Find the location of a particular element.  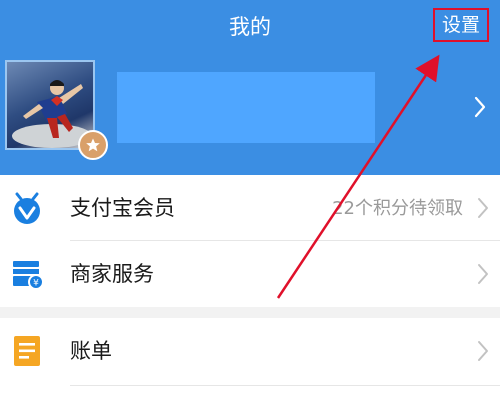

menu-item-label: 商家服务 is located at coordinates (112, 274).